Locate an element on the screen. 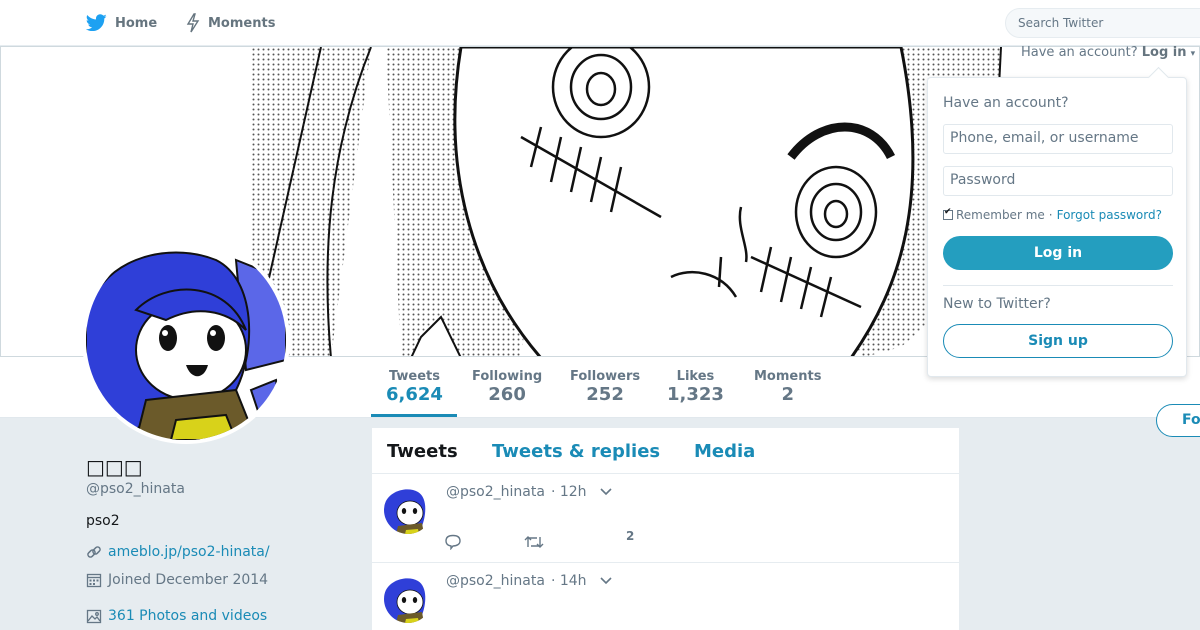 The width and height of the screenshot is (1200, 630). stat-following: Following 260 is located at coordinates (507, 387).